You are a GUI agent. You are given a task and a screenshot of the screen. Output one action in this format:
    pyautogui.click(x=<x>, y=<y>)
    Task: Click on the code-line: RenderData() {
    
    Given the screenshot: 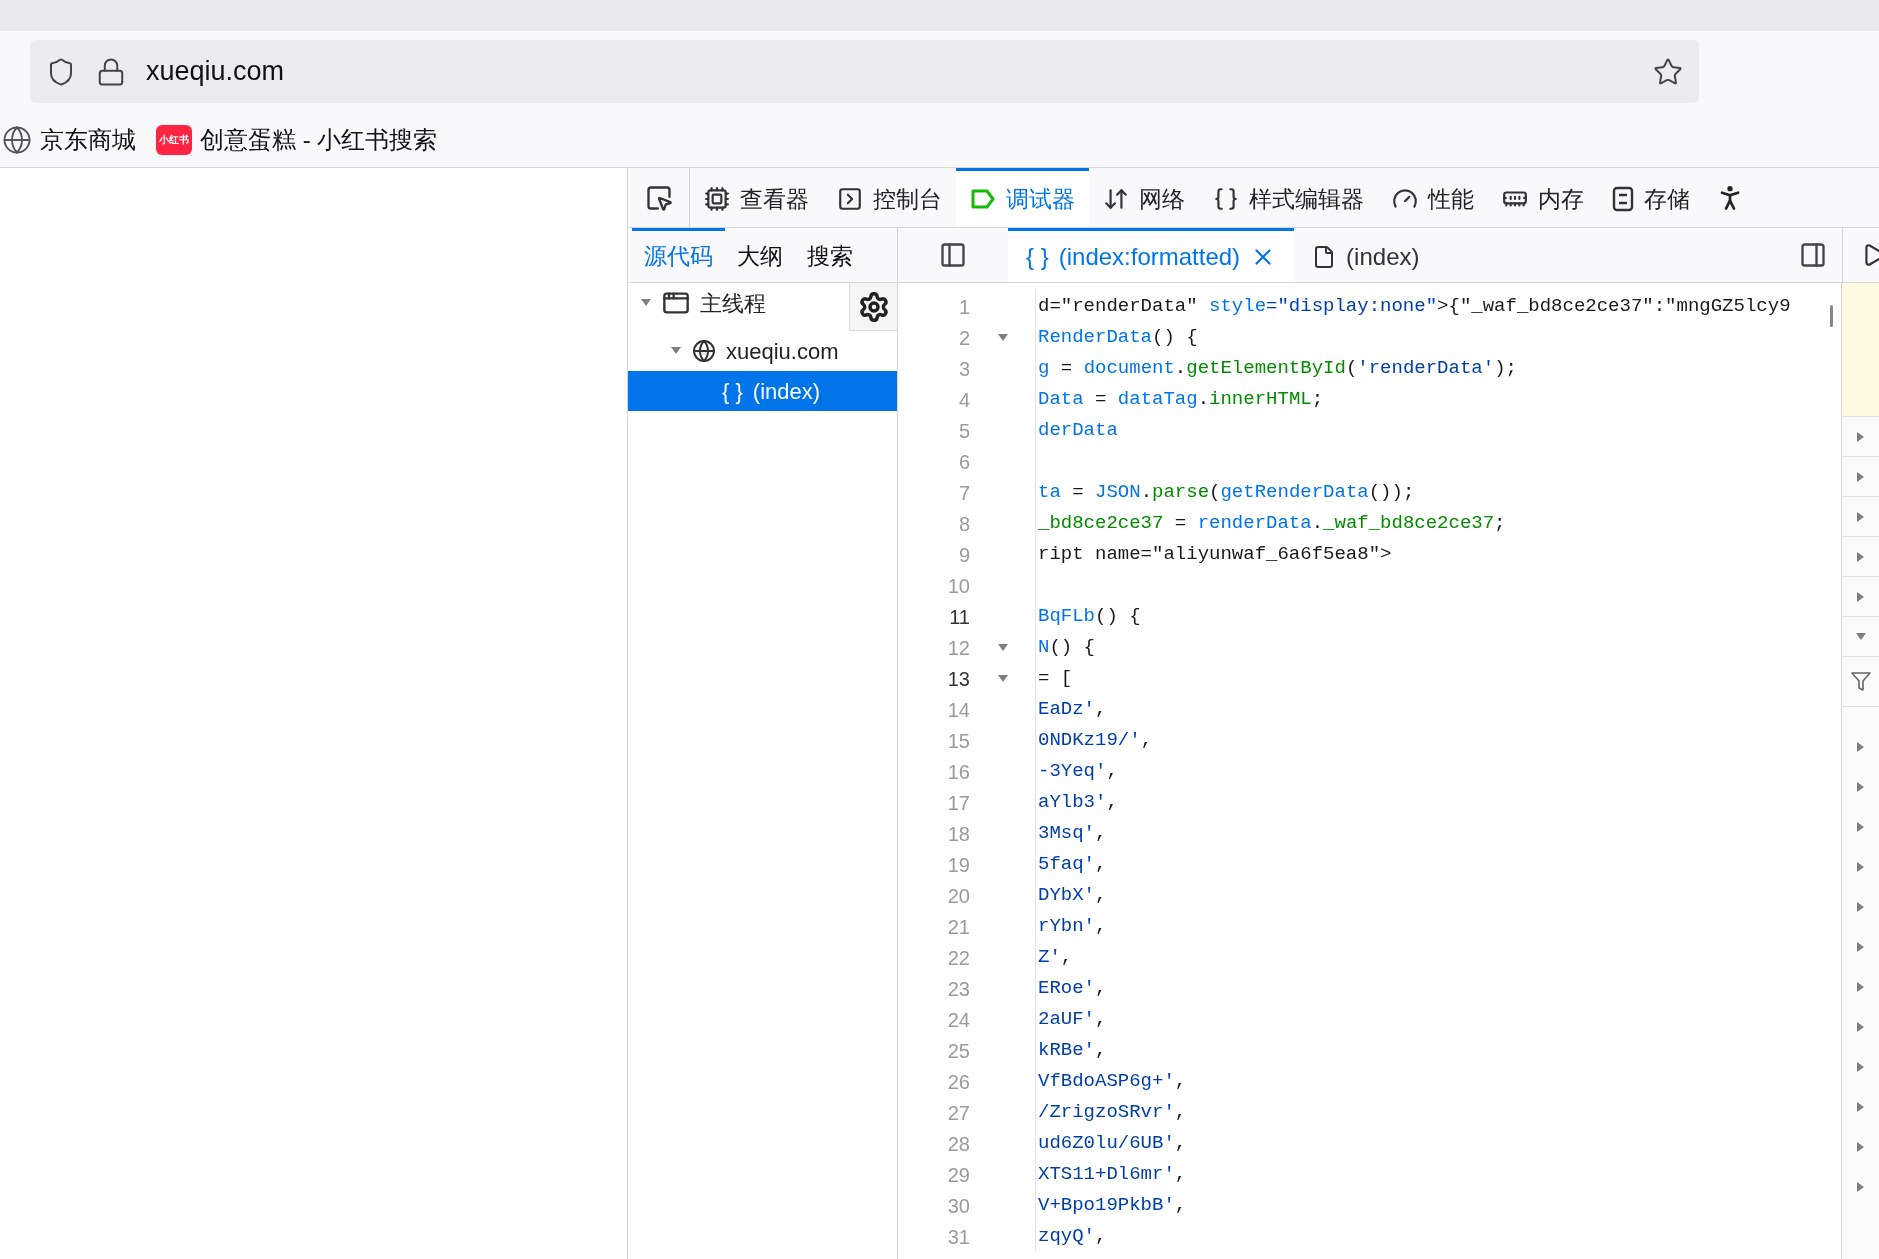 What is the action you would take?
    pyautogui.click(x=1118, y=338)
    